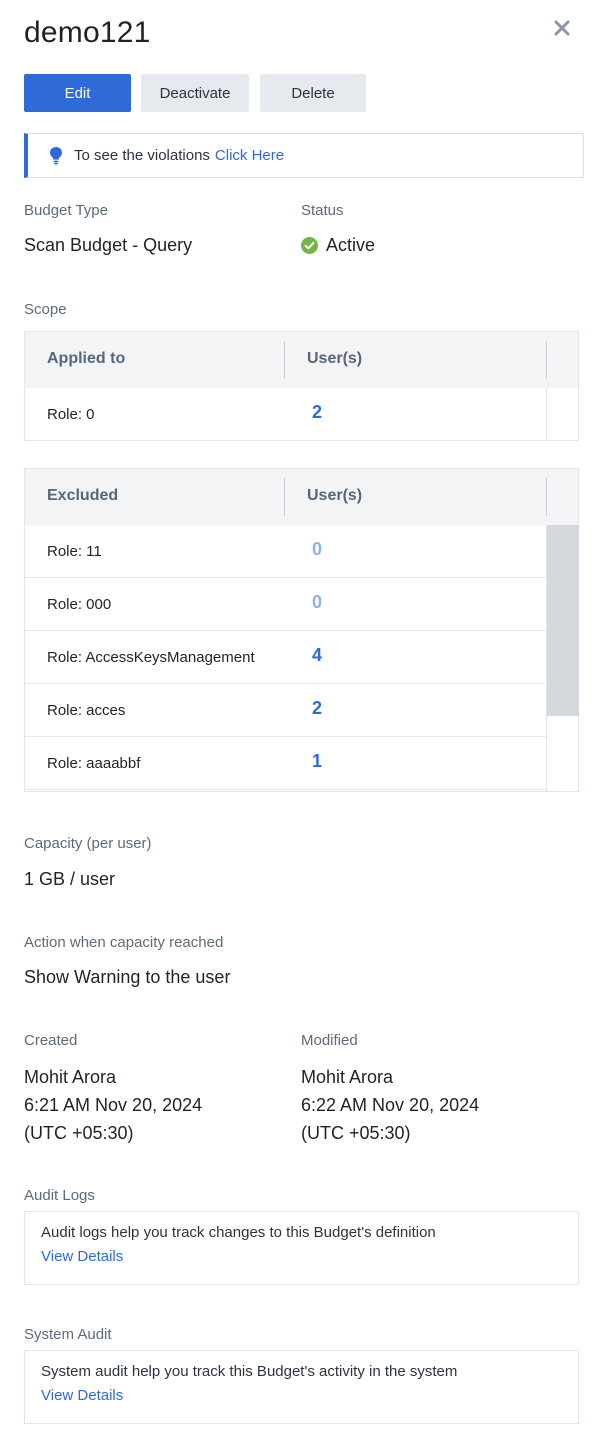  What do you see at coordinates (127, 977) in the screenshot?
I see `capacity-action-value: Show Warning to the user` at bounding box center [127, 977].